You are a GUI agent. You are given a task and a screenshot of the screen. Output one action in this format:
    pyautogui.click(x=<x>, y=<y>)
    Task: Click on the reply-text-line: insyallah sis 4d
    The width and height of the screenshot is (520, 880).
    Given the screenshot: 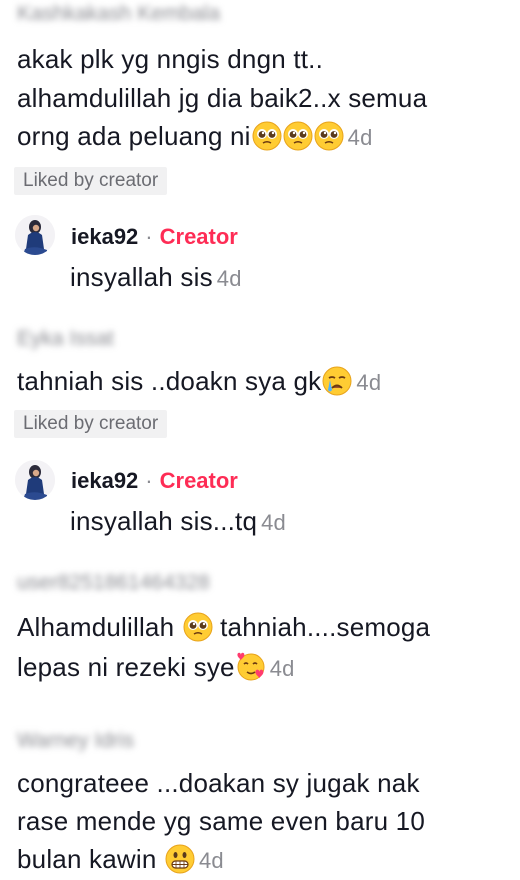 What is the action you would take?
    pyautogui.click(x=156, y=278)
    